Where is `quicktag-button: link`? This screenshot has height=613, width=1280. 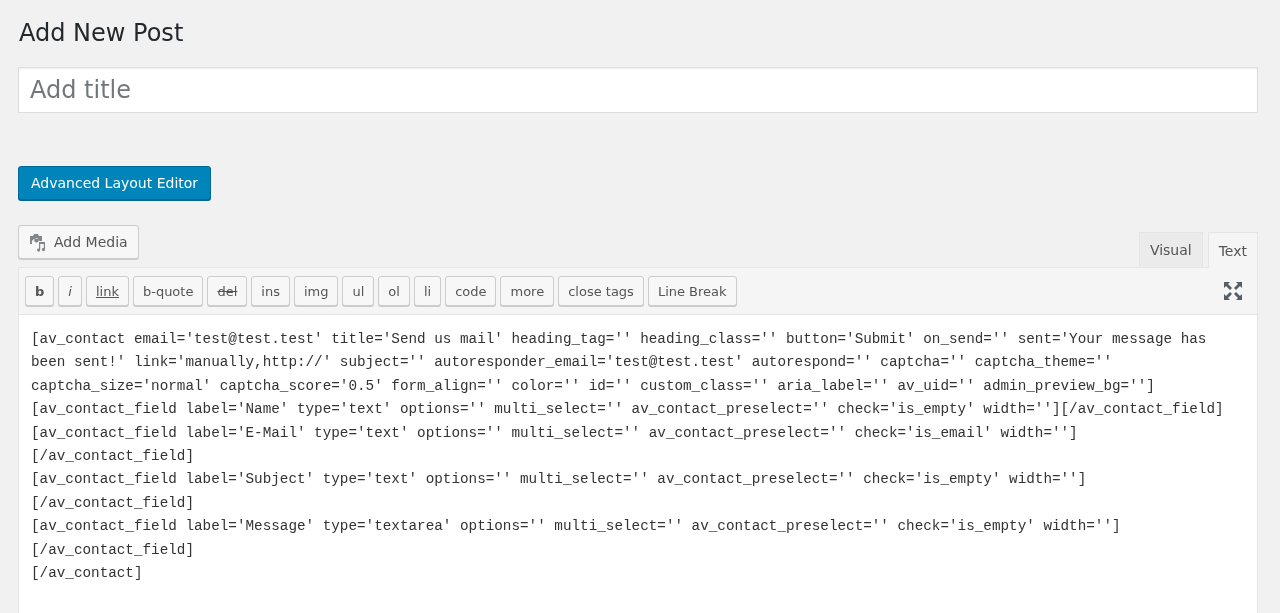
quicktag-button: link is located at coordinates (107, 291).